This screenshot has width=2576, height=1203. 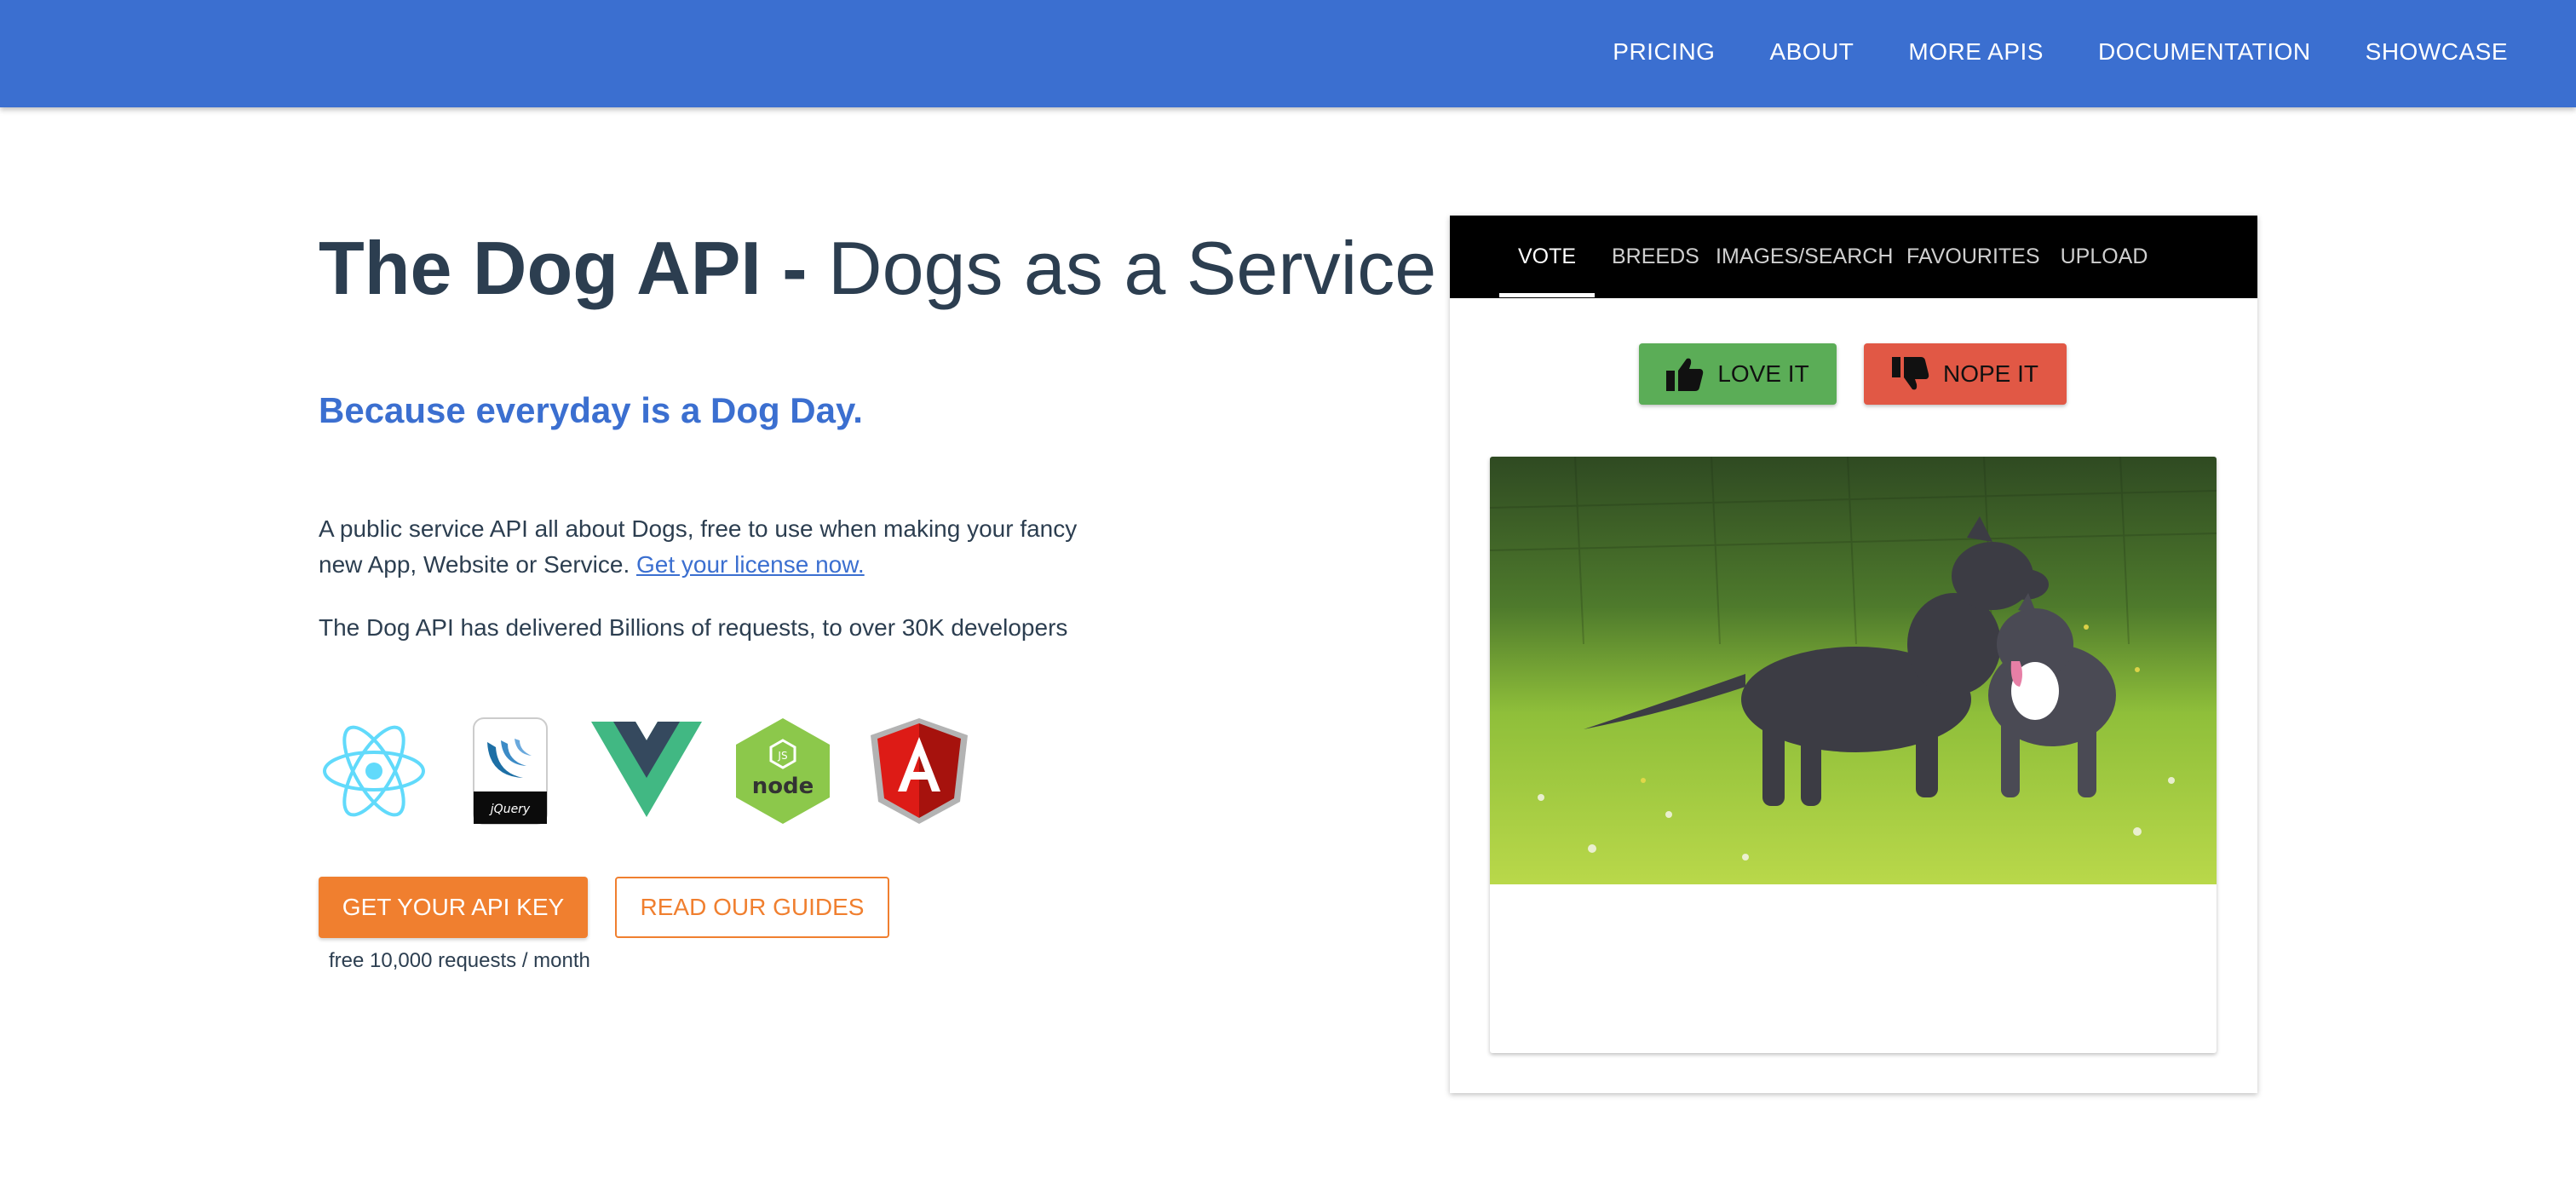 I want to click on tab-vote: VOTE, so click(x=1547, y=257).